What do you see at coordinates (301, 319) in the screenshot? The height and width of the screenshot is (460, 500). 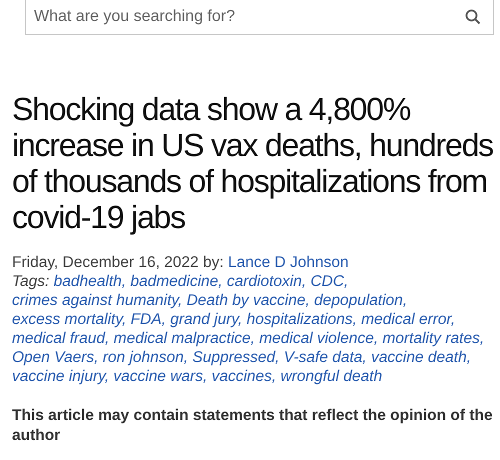 I see `tag-link: hospitalizations,` at bounding box center [301, 319].